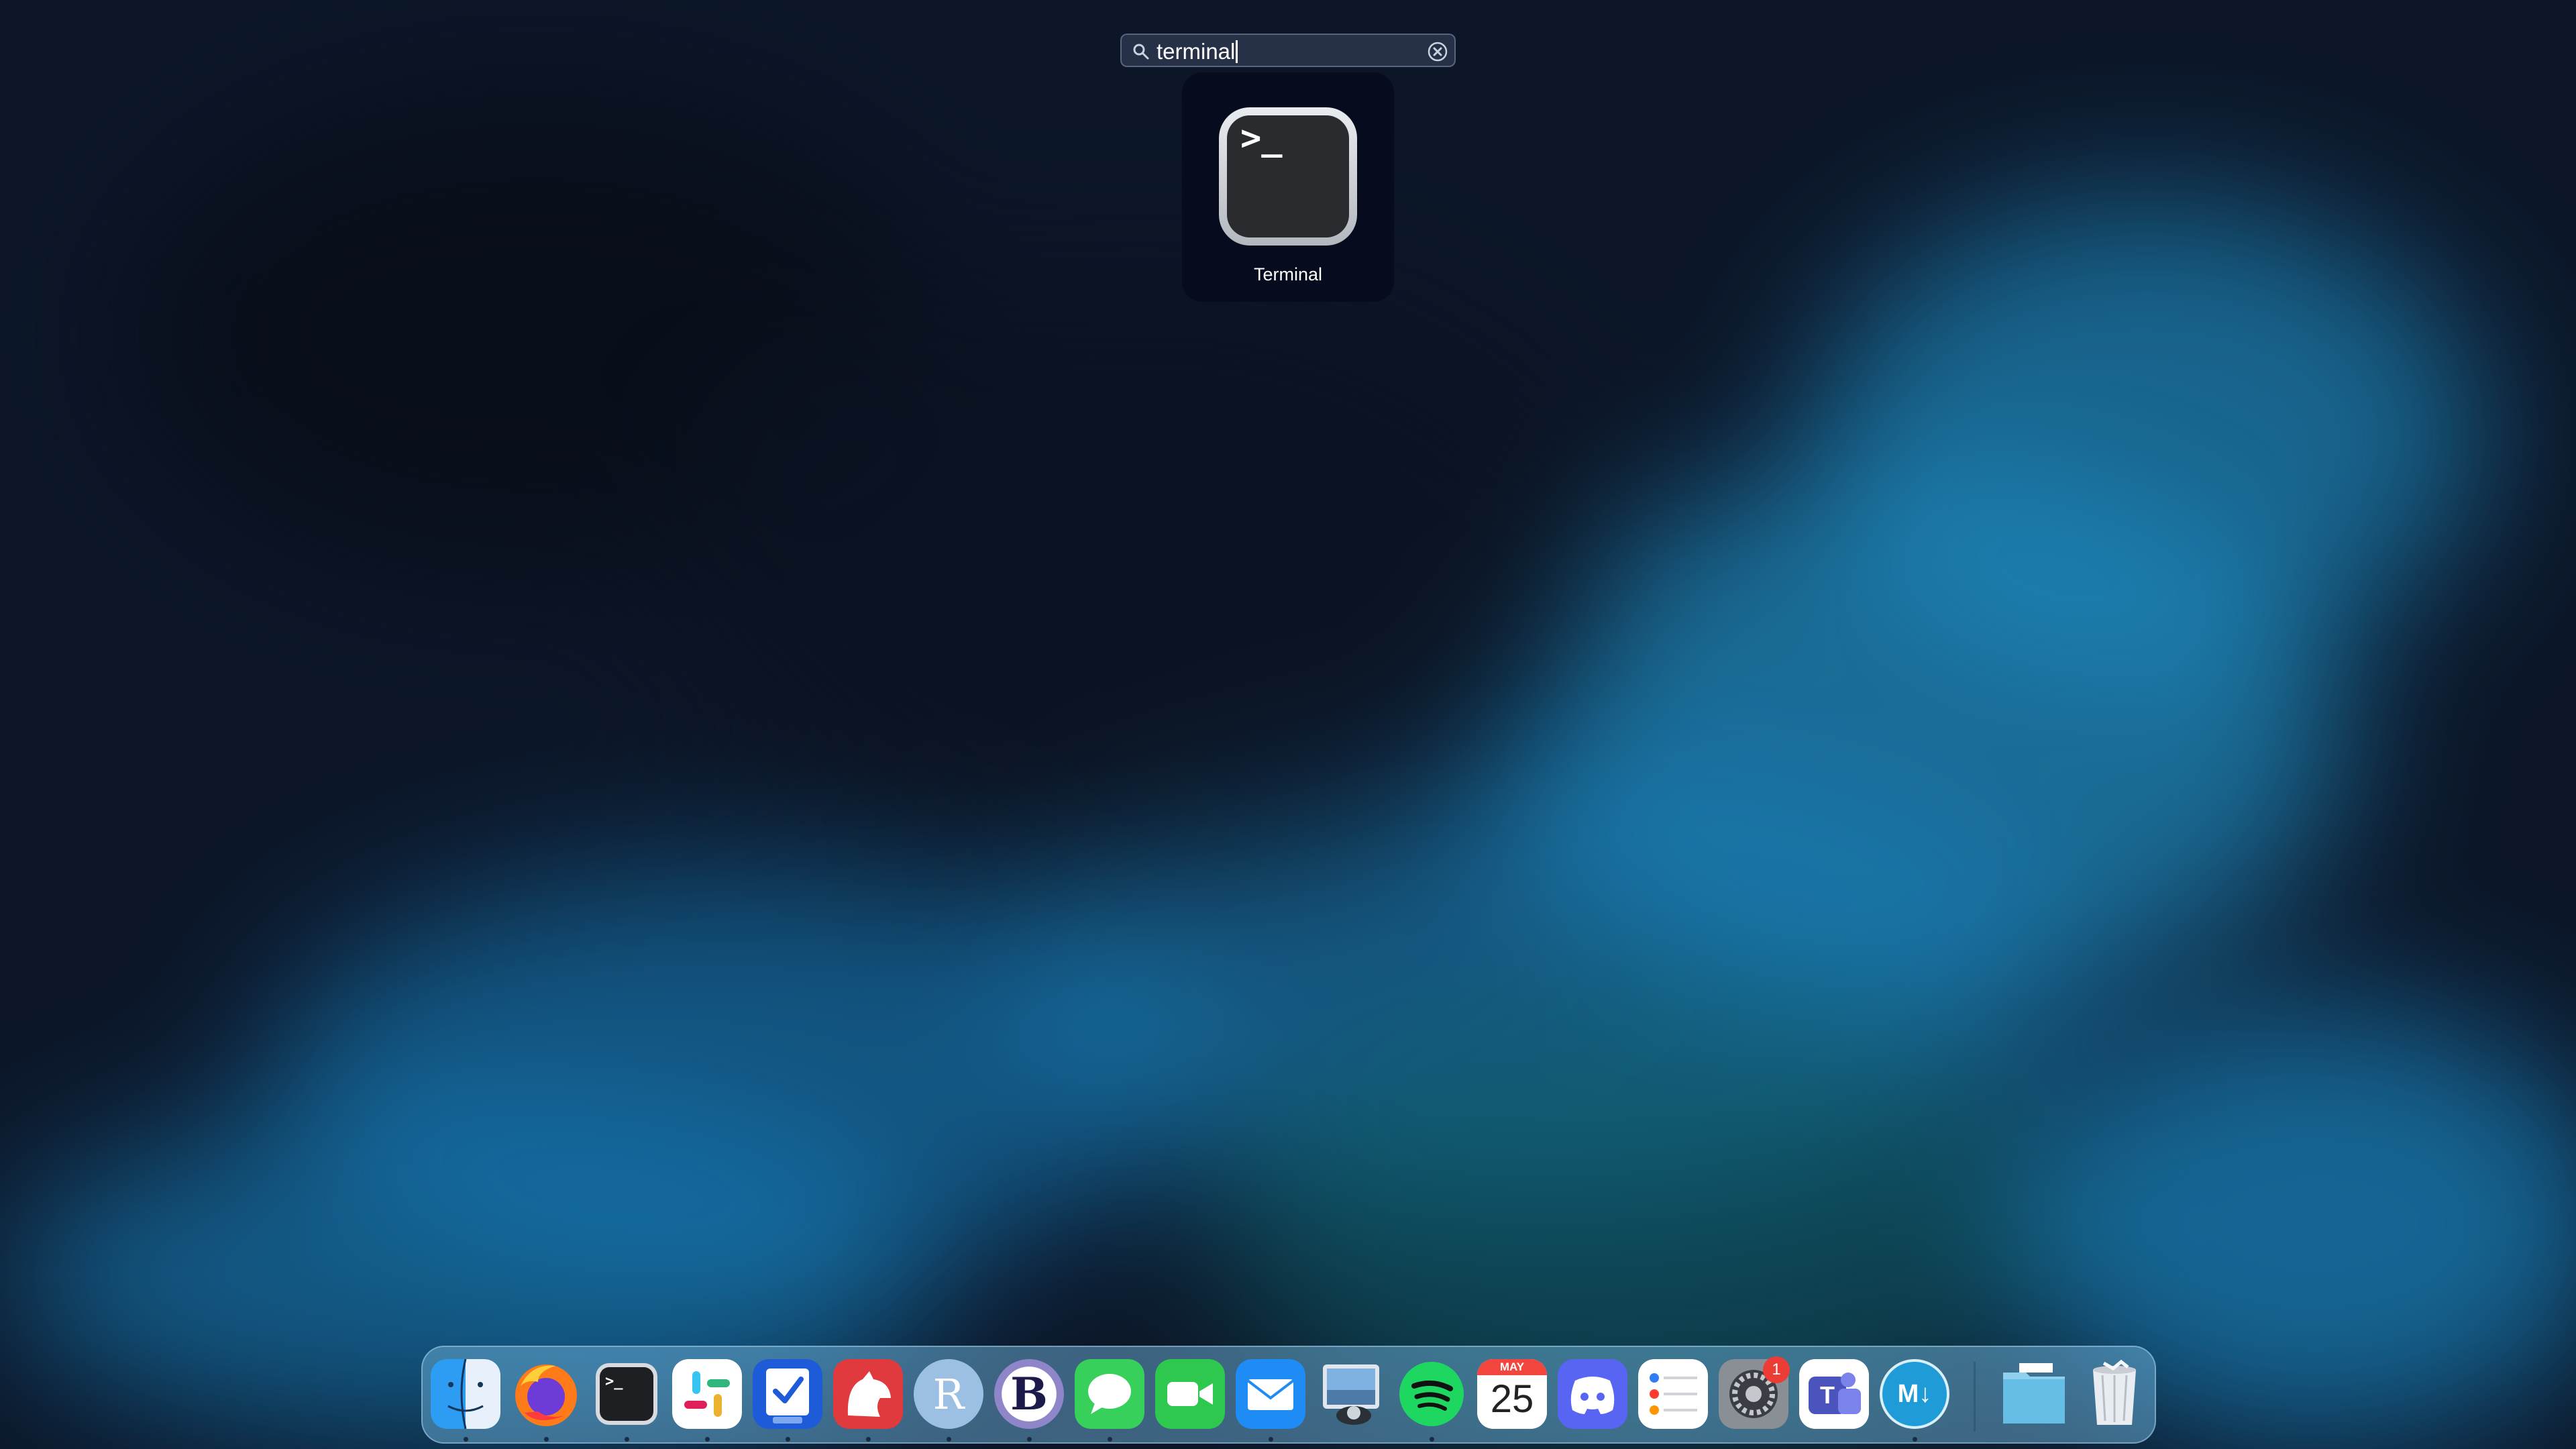 Image resolution: width=2576 pixels, height=1449 pixels. I want to click on dock-item-facetime, so click(1190, 1394).